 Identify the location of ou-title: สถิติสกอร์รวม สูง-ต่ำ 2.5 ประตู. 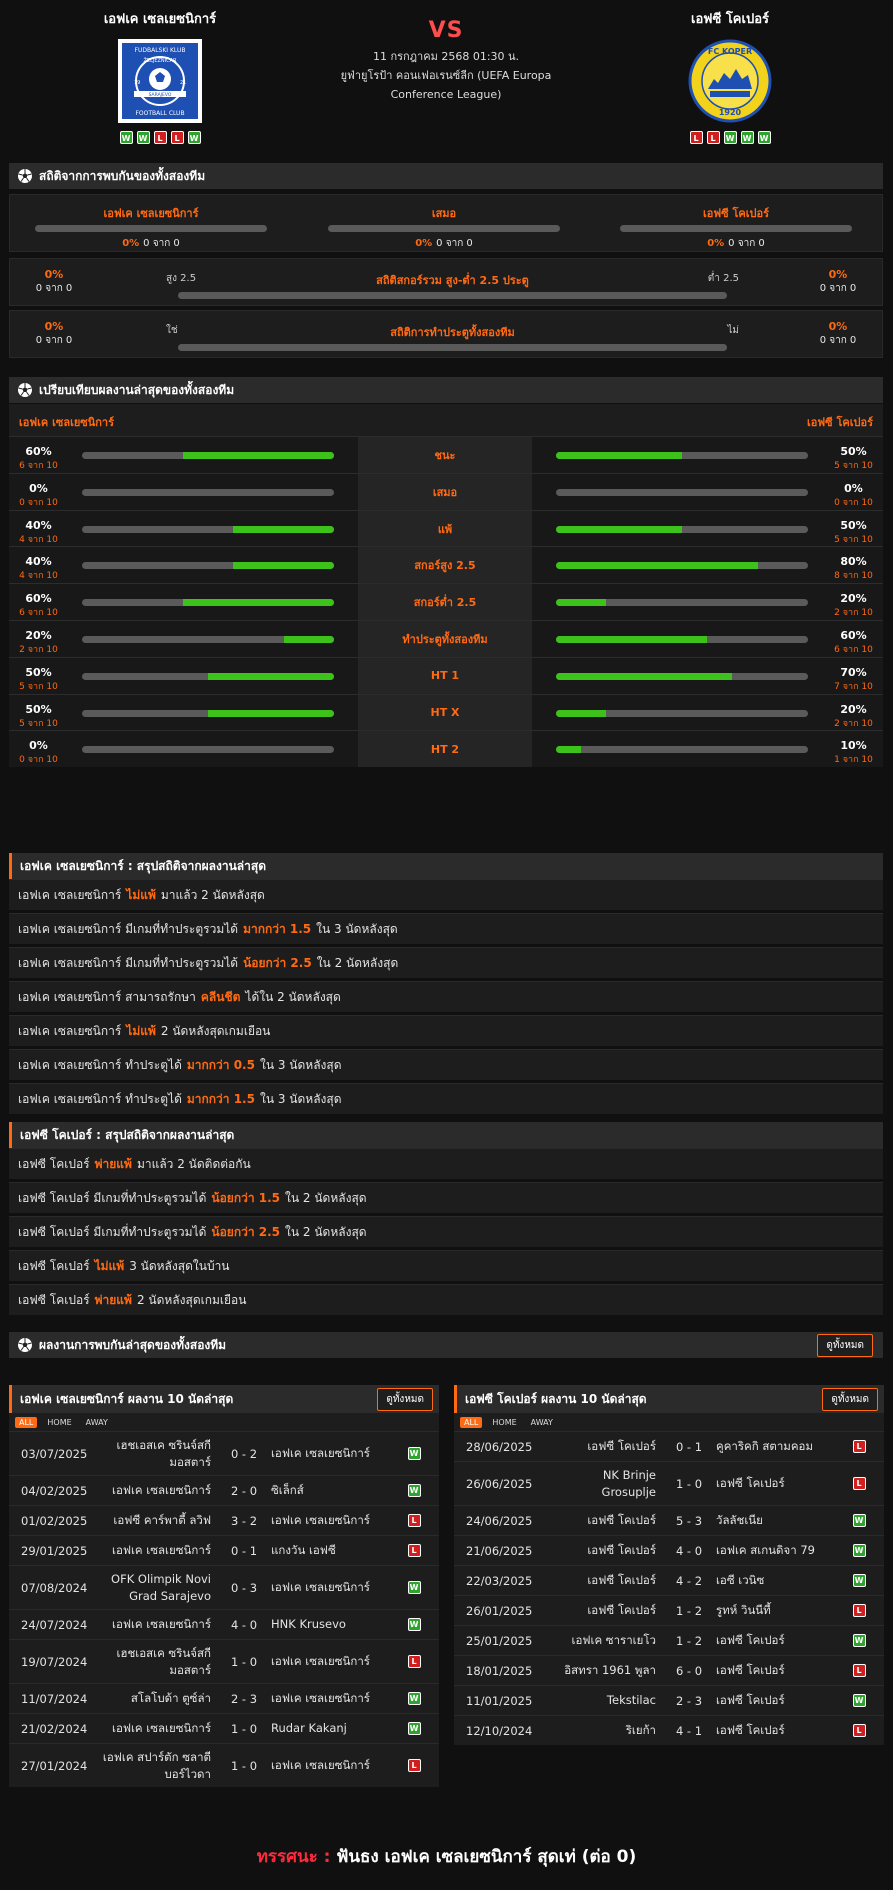
(452, 280).